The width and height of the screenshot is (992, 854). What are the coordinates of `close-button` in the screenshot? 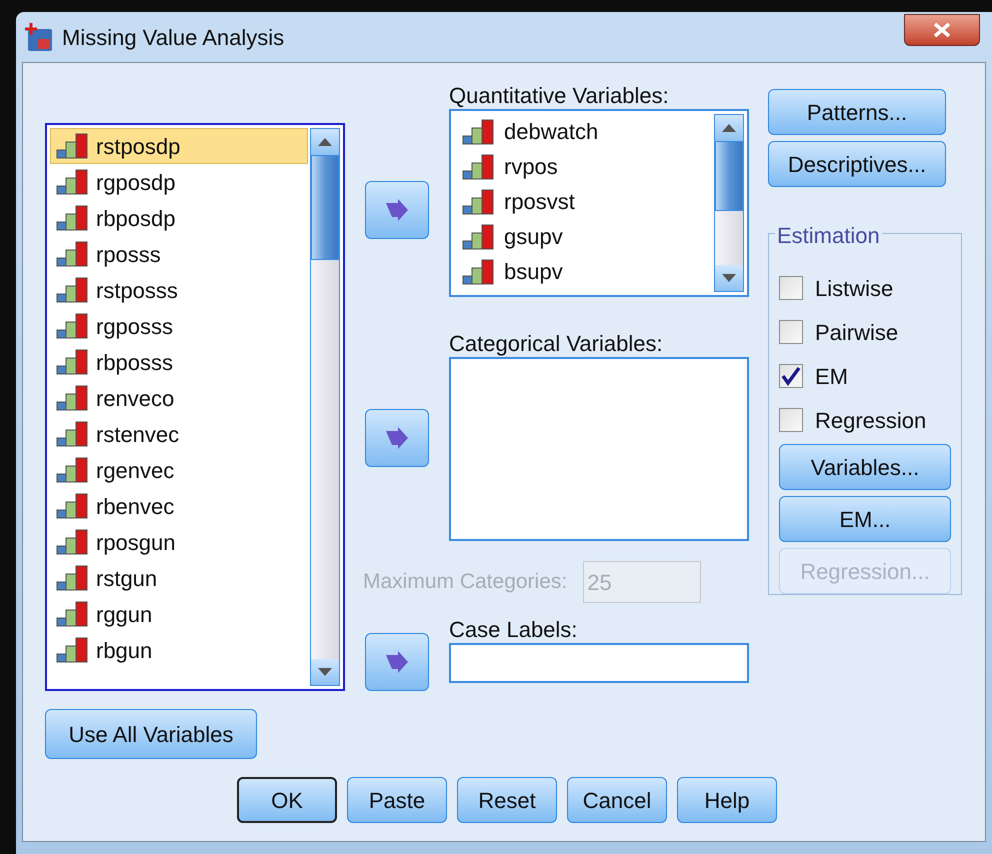 It's located at (942, 30).